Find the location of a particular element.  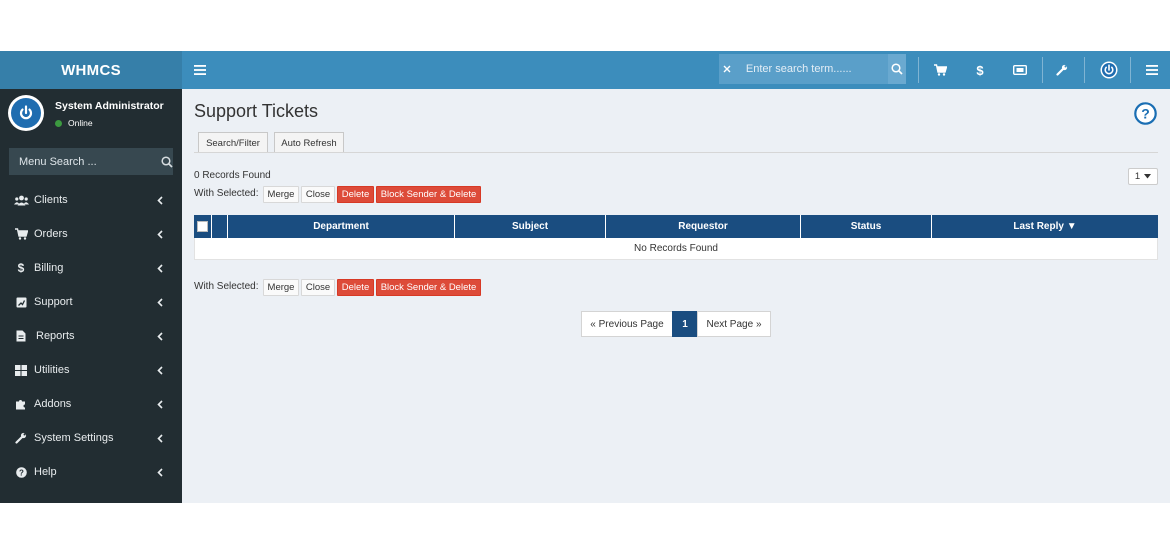

records-count: 0 Records Found is located at coordinates (232, 175).